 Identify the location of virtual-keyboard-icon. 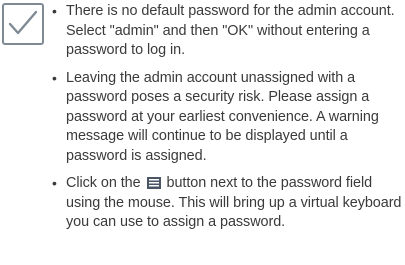
(153, 182).